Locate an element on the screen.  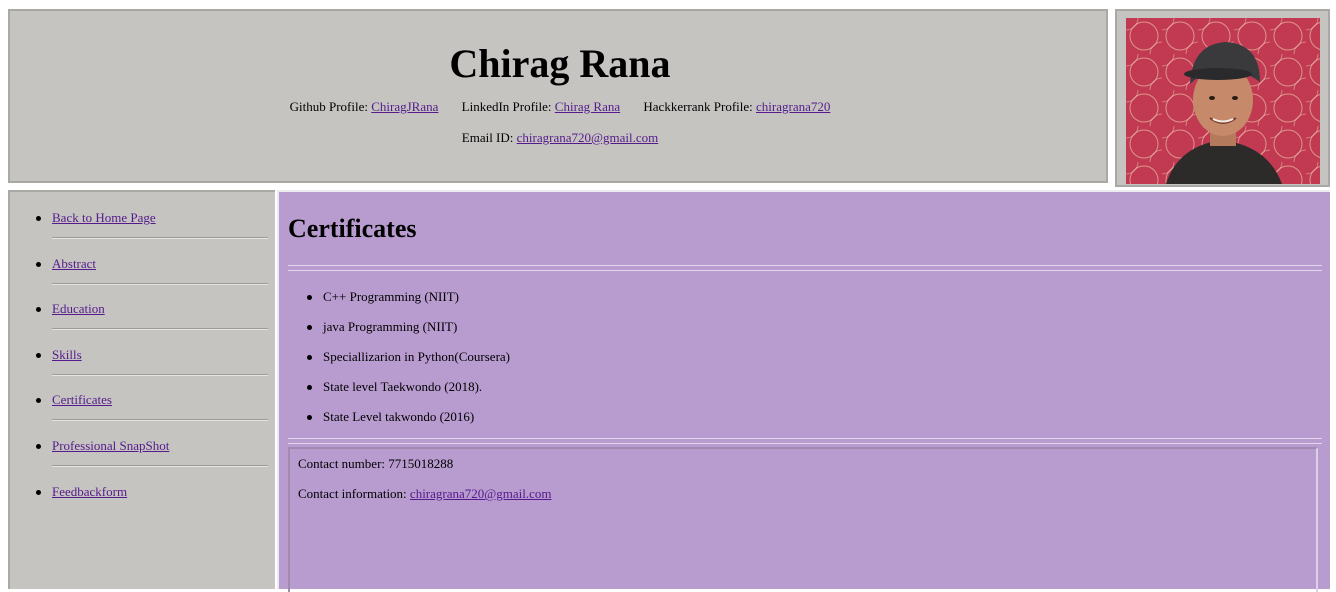
profile-photo is located at coordinates (1223, 101).